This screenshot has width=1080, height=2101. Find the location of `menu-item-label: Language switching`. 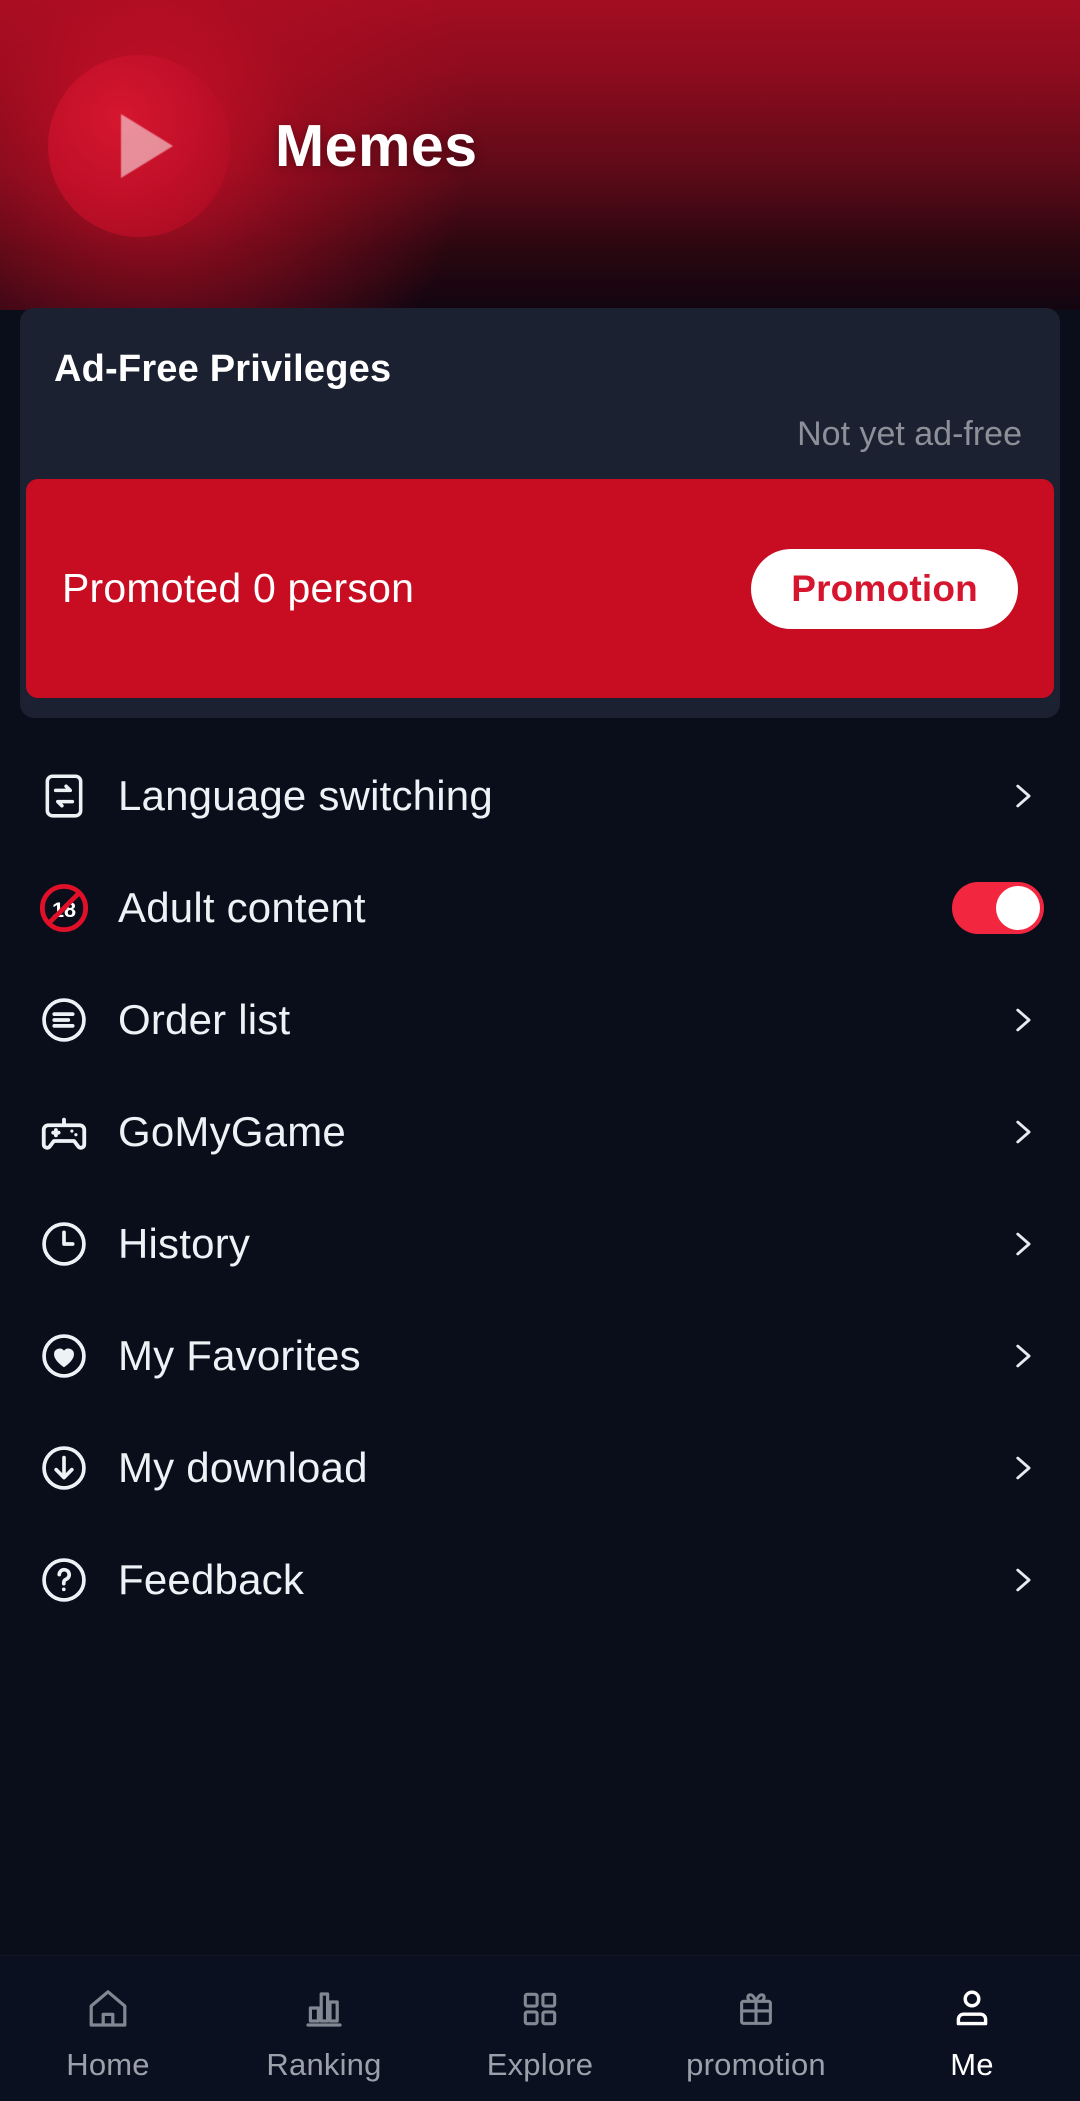

menu-item-label: Language switching is located at coordinates (305, 795).